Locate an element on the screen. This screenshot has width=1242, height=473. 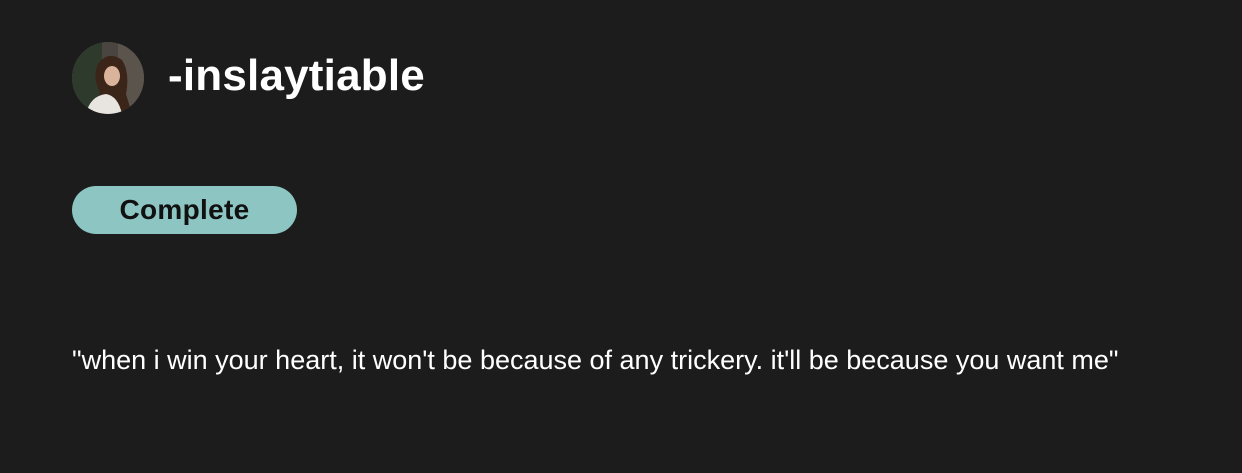
status-badge: Complete is located at coordinates (184, 210).